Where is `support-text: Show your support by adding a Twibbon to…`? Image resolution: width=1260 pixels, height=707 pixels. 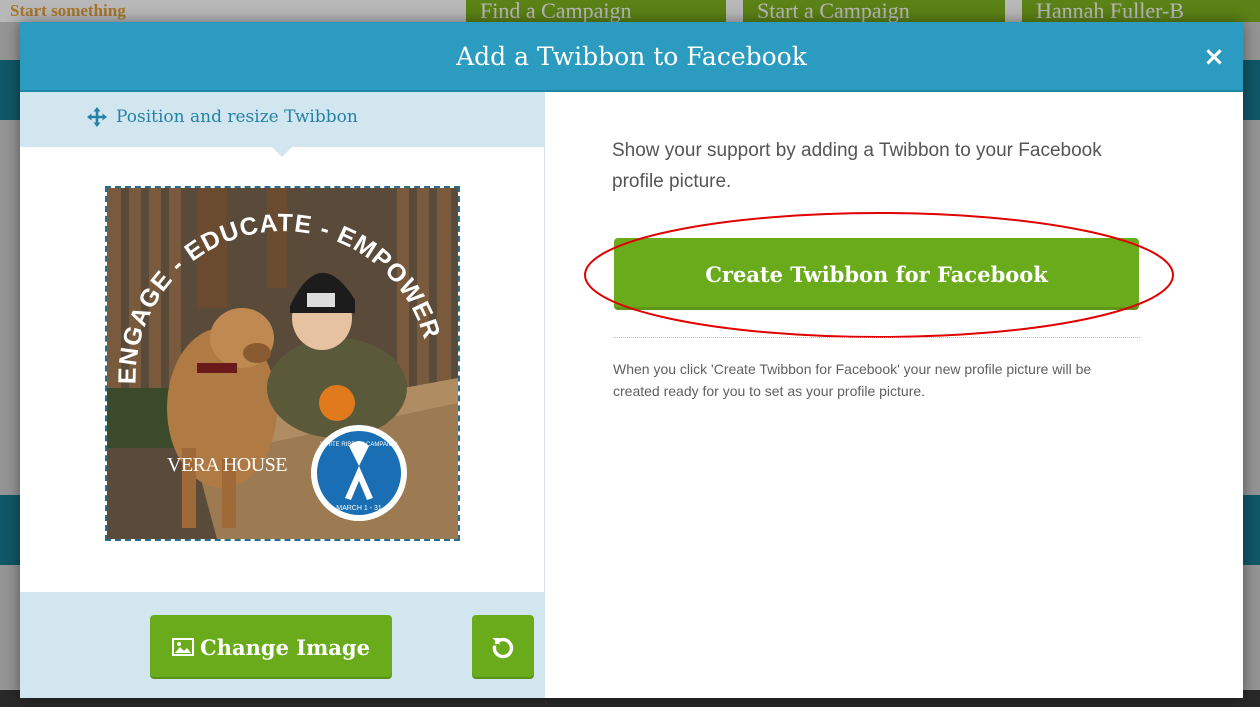
support-text: Show your support by adding a Twibbon to… is located at coordinates (857, 166).